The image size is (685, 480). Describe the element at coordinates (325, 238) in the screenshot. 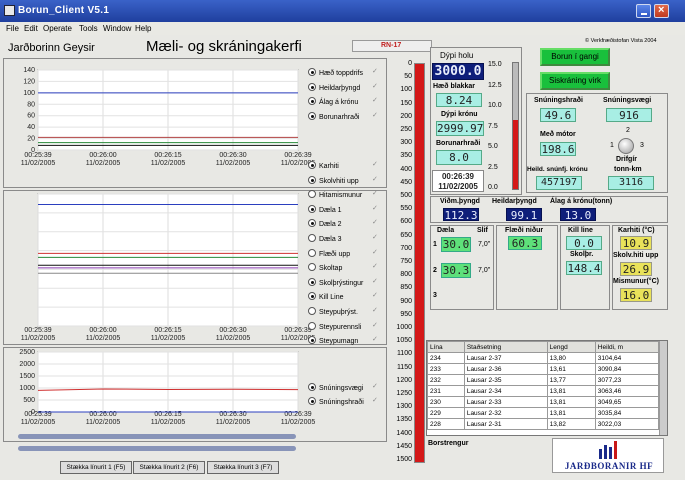

I see `legend2-item: Dæla 3` at that location.